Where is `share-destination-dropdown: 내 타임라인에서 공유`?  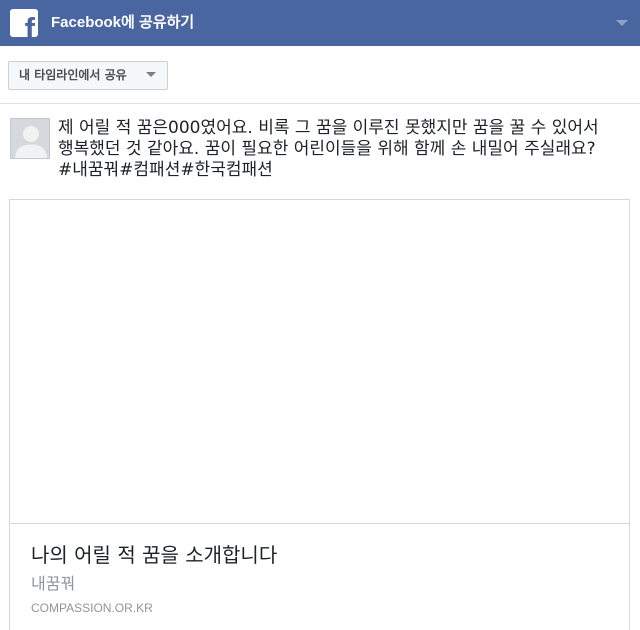 share-destination-dropdown: 내 타임라인에서 공유 is located at coordinates (88, 75).